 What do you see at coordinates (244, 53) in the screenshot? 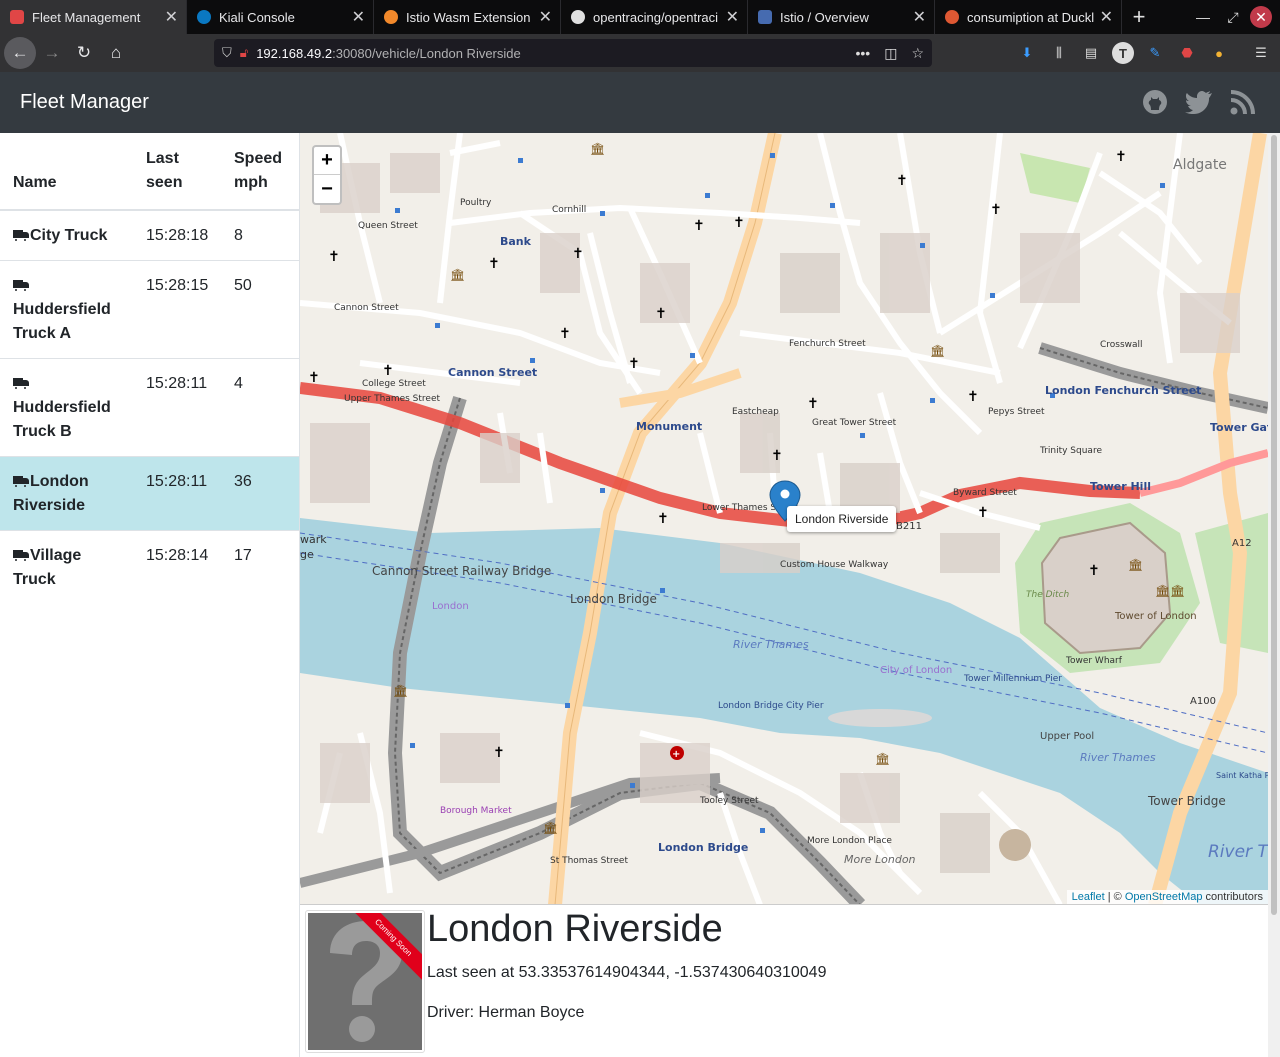
I see `insecure-lock-icon: 🔓︎` at bounding box center [244, 53].